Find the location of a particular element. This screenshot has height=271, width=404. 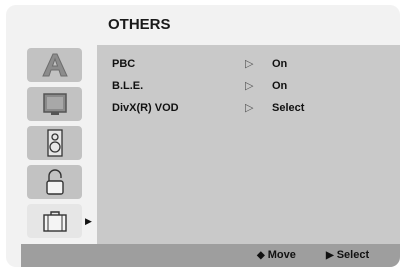

select-arrow-icon: ▶ is located at coordinates (330, 255).